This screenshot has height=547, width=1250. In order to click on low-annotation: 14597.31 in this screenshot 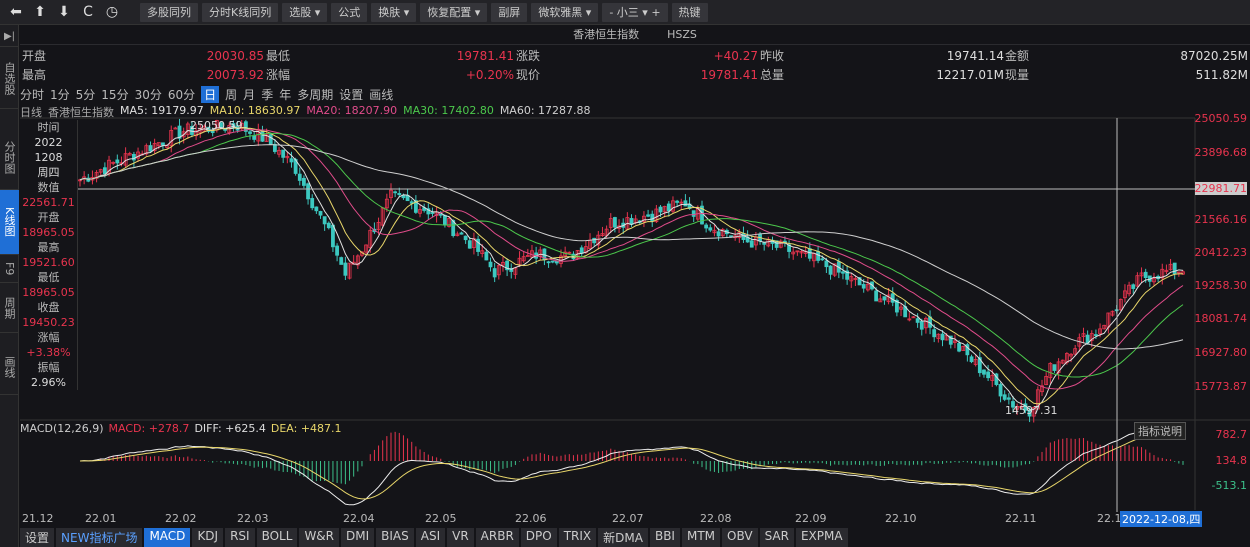, I will do `click(1031, 410)`.